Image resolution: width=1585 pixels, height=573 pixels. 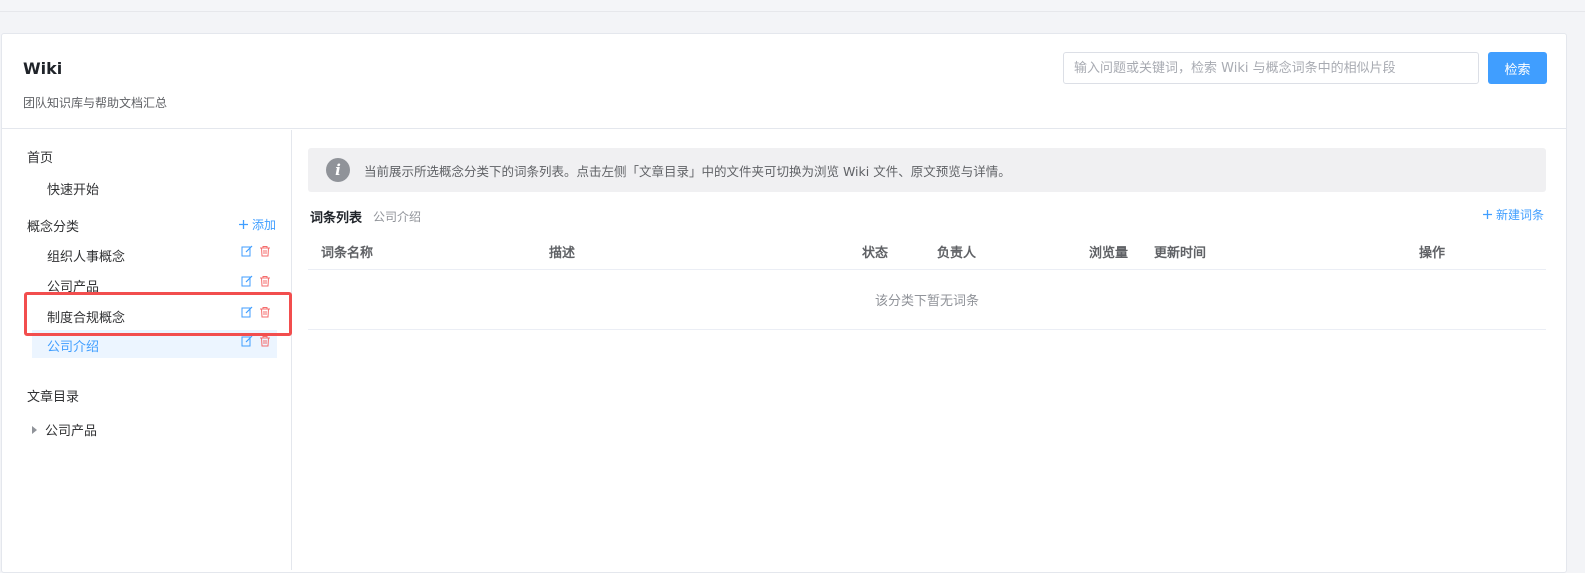 What do you see at coordinates (95, 103) in the screenshot?
I see `page-subtitle: 团队知识库与帮助文档汇总` at bounding box center [95, 103].